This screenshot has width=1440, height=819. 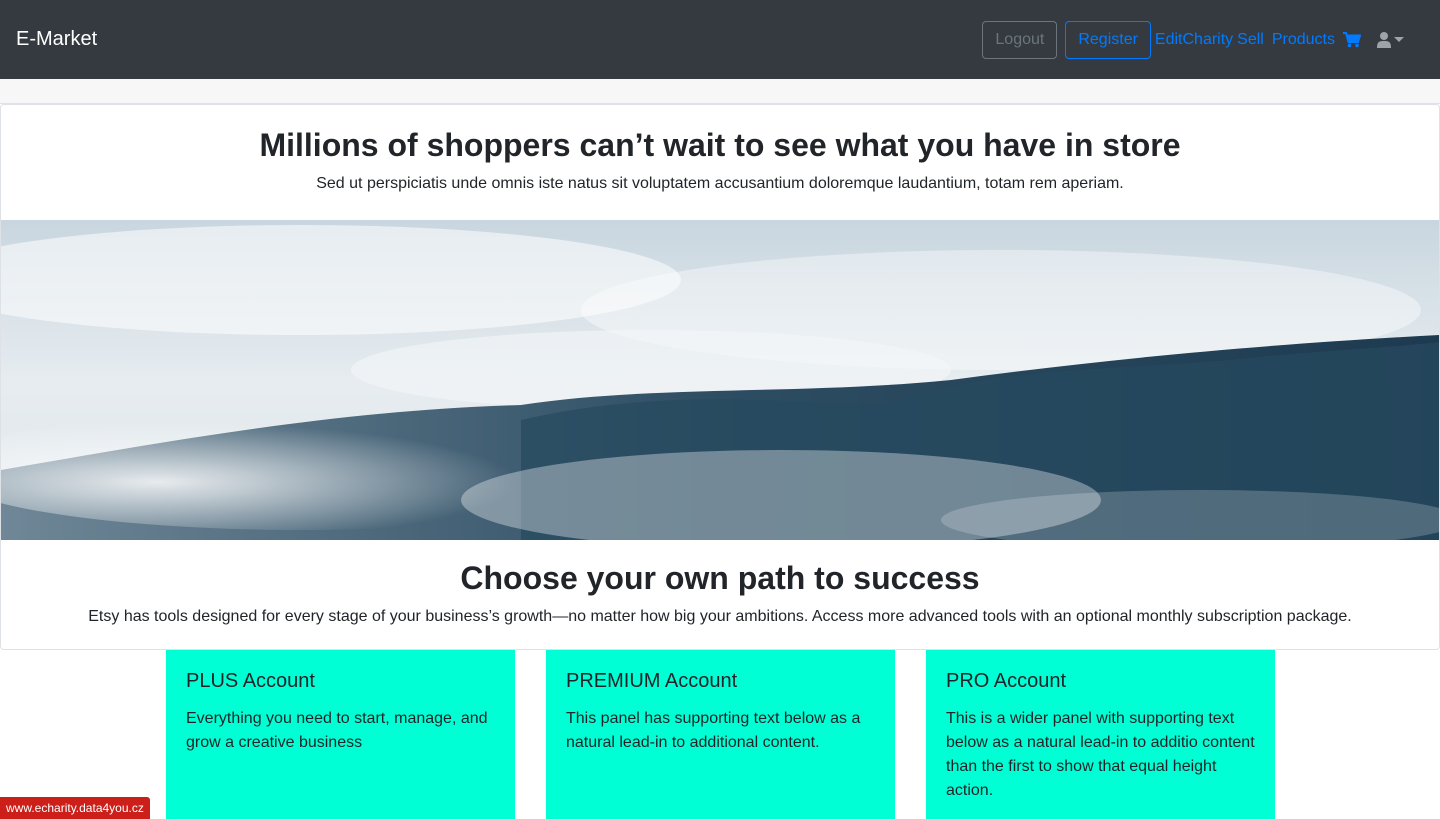 I want to click on edit-charity-link: EditCharity, so click(x=1194, y=40).